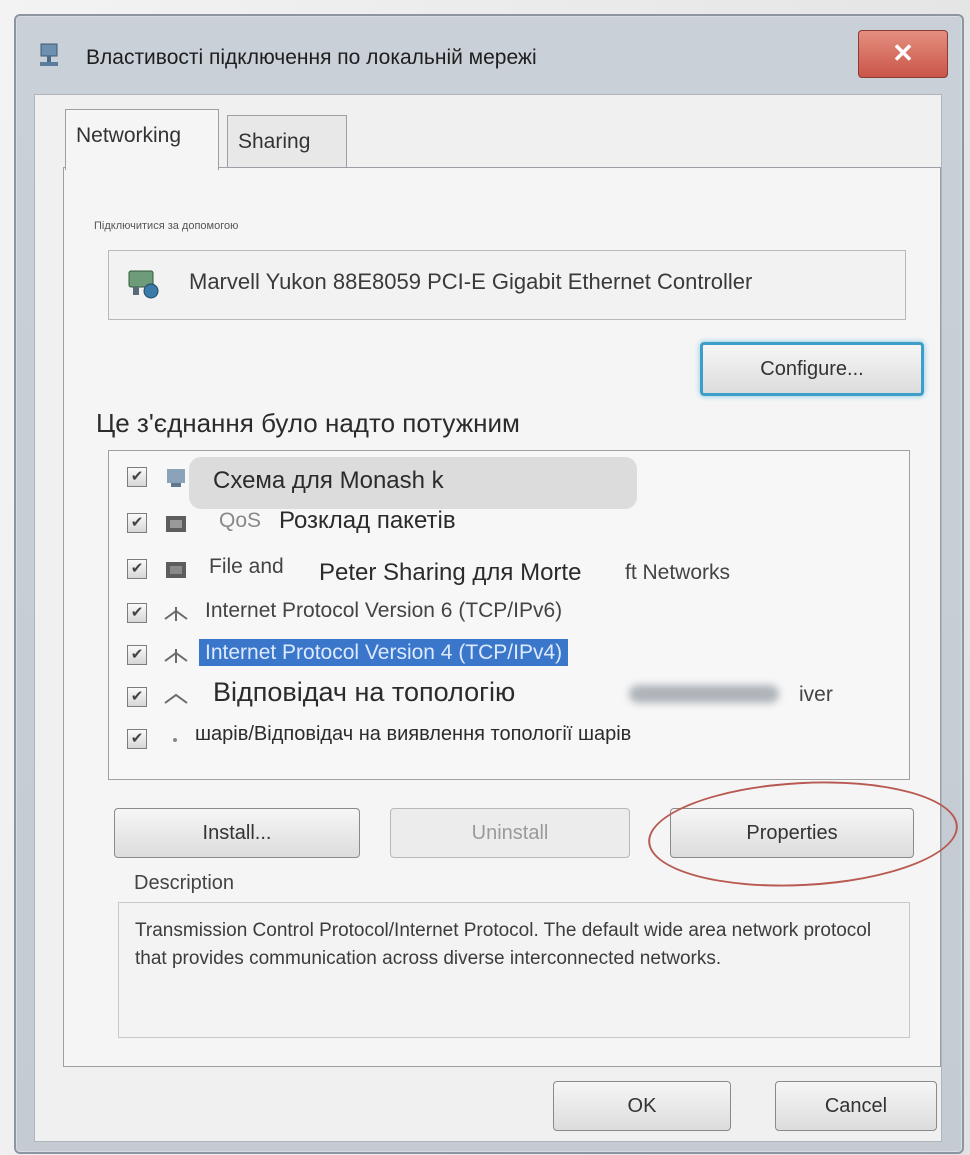  Describe the element at coordinates (856, 1106) in the screenshot. I see `cancel-button: Cancel` at that location.